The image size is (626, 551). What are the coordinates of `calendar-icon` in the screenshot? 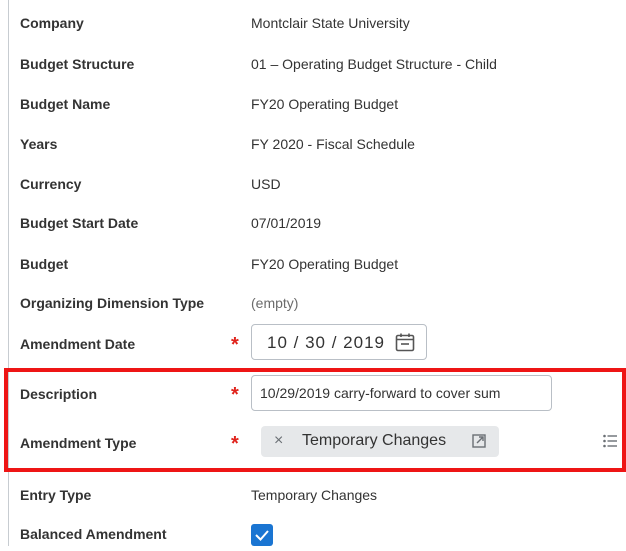 It's located at (405, 342).